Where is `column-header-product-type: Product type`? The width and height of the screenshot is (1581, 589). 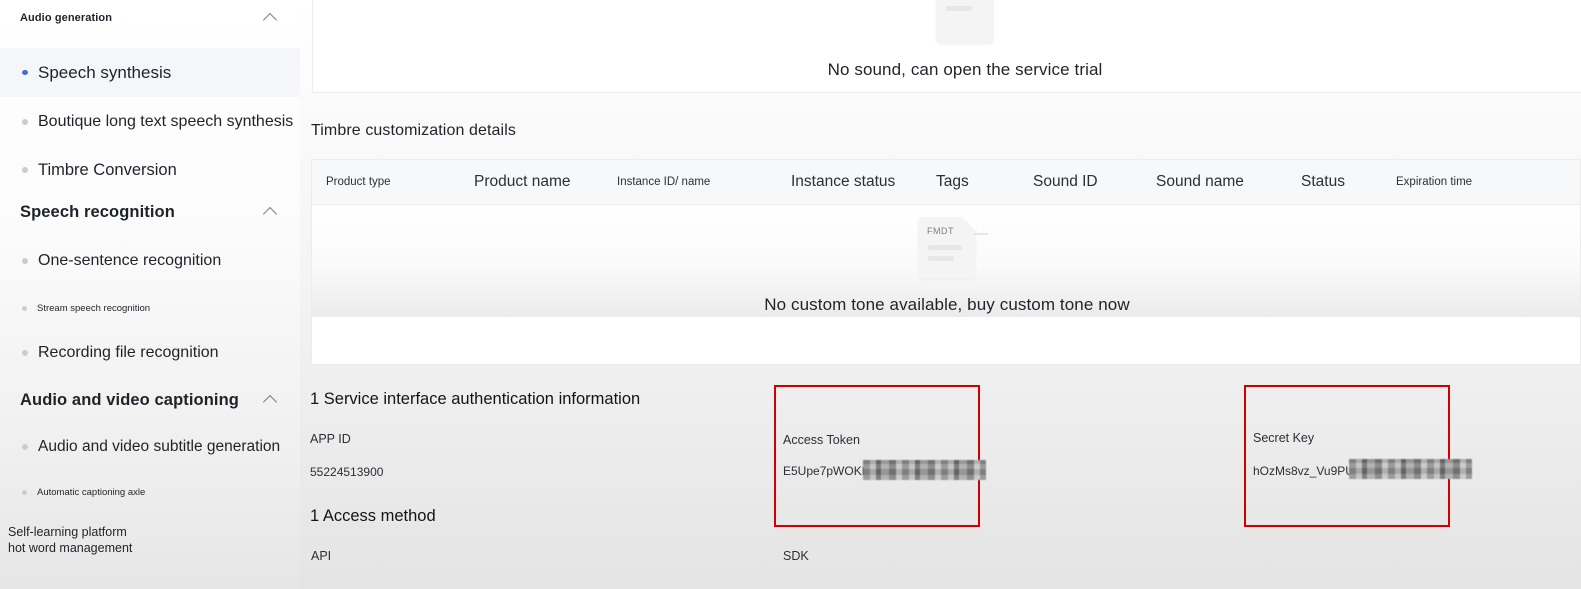
column-header-product-type: Product type is located at coordinates (358, 182).